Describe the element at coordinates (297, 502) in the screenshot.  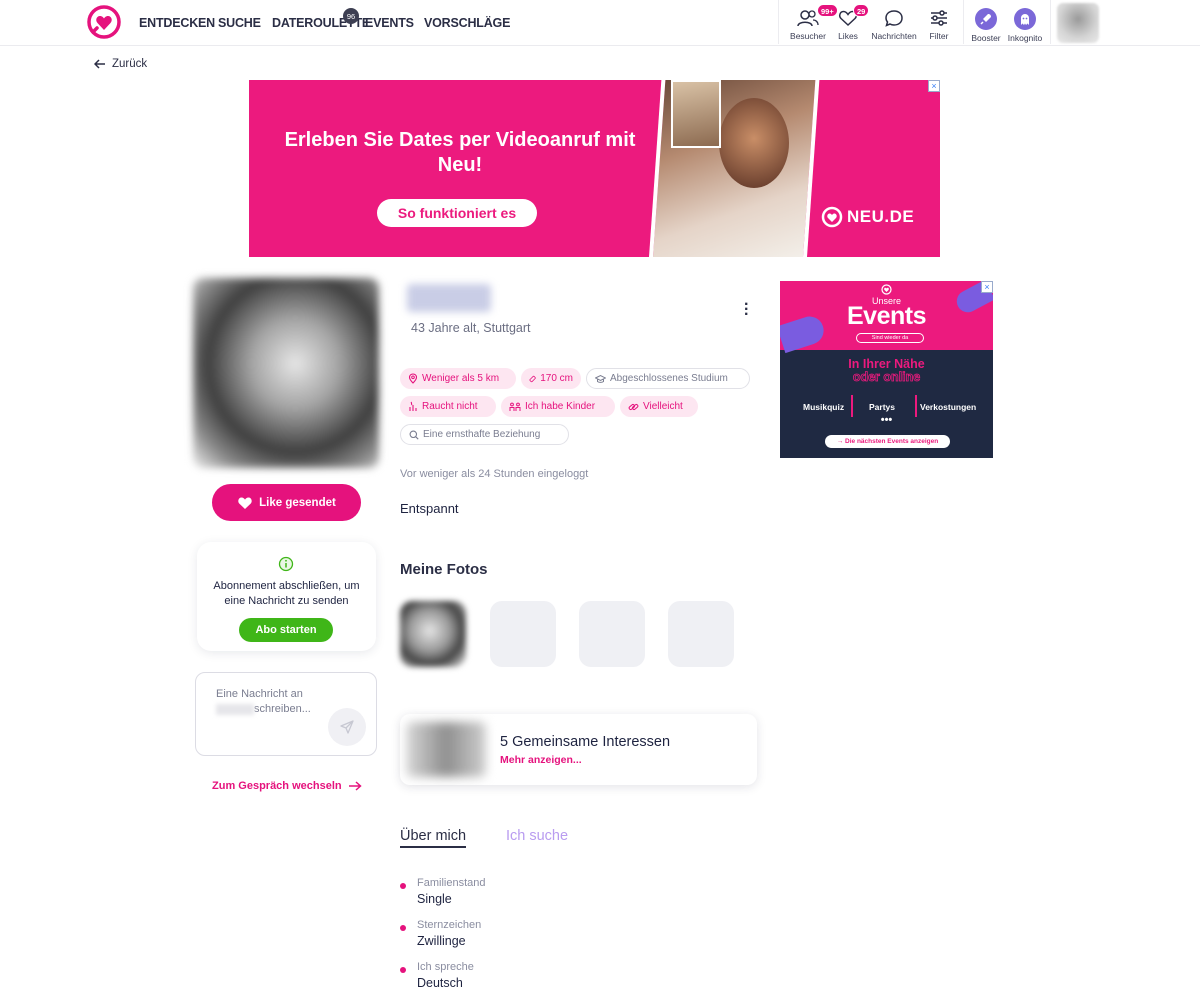
I see `like-button-label: Like gesendet` at that location.